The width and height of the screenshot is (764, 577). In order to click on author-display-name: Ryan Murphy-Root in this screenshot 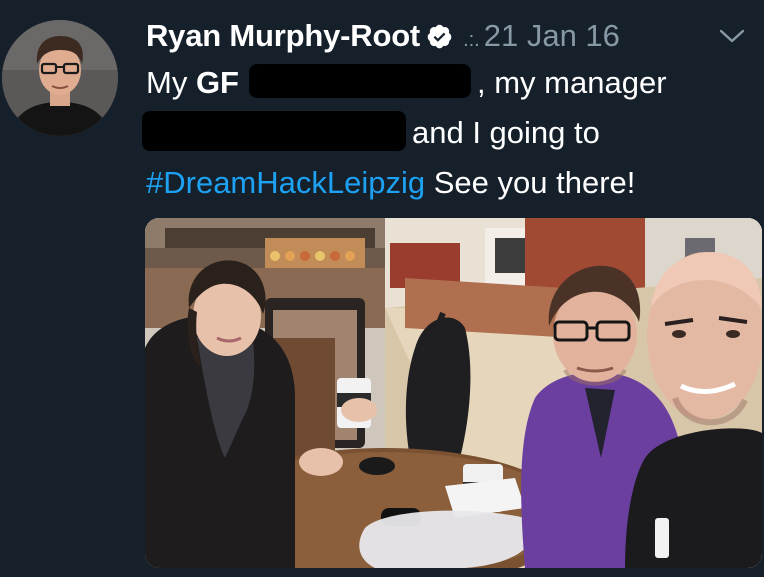, I will do `click(283, 36)`.